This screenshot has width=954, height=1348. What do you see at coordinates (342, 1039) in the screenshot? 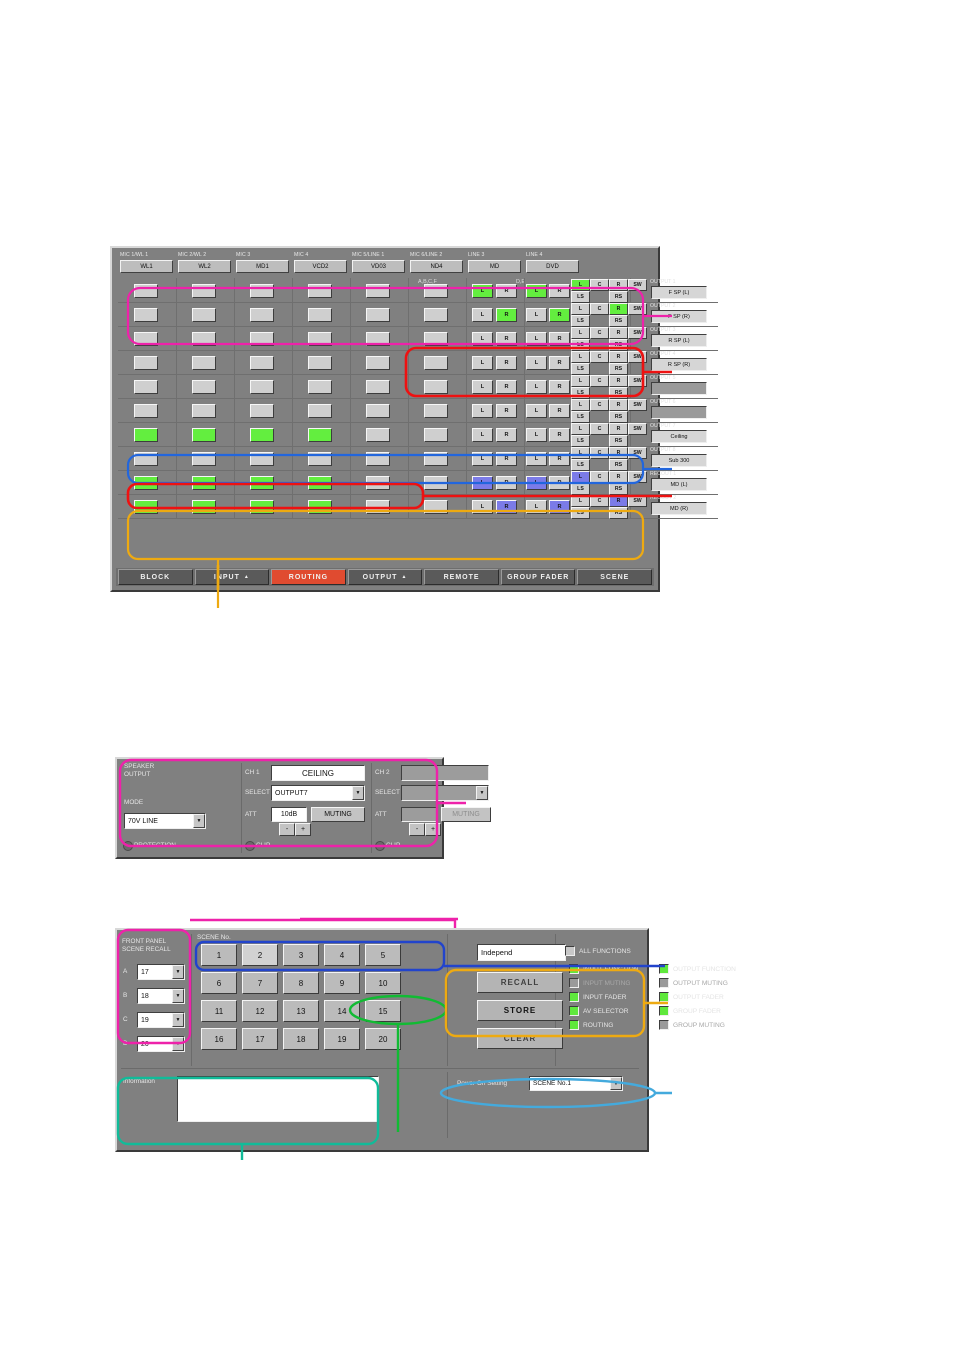
I see `scene-button-19: 19` at bounding box center [342, 1039].